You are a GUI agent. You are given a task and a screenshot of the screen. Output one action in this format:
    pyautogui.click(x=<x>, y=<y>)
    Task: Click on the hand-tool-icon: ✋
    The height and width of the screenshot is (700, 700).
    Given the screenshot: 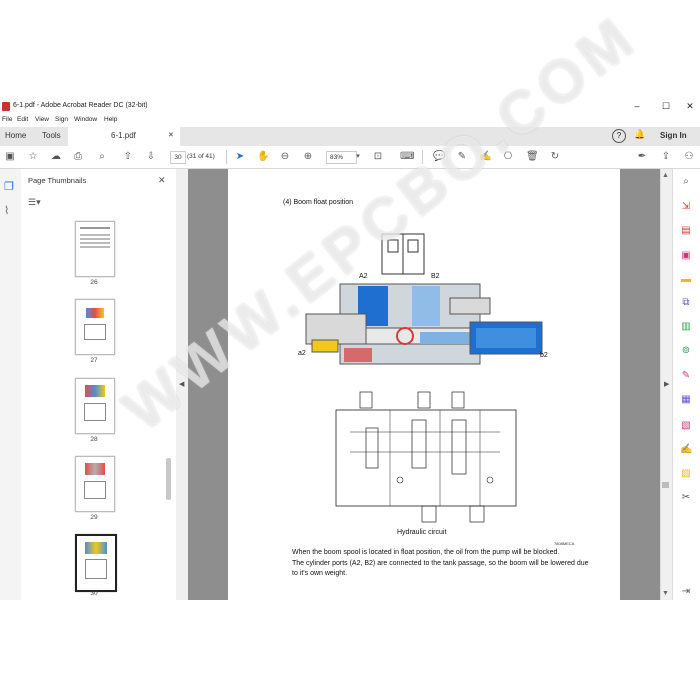 What is the action you would take?
    pyautogui.click(x=263, y=157)
    